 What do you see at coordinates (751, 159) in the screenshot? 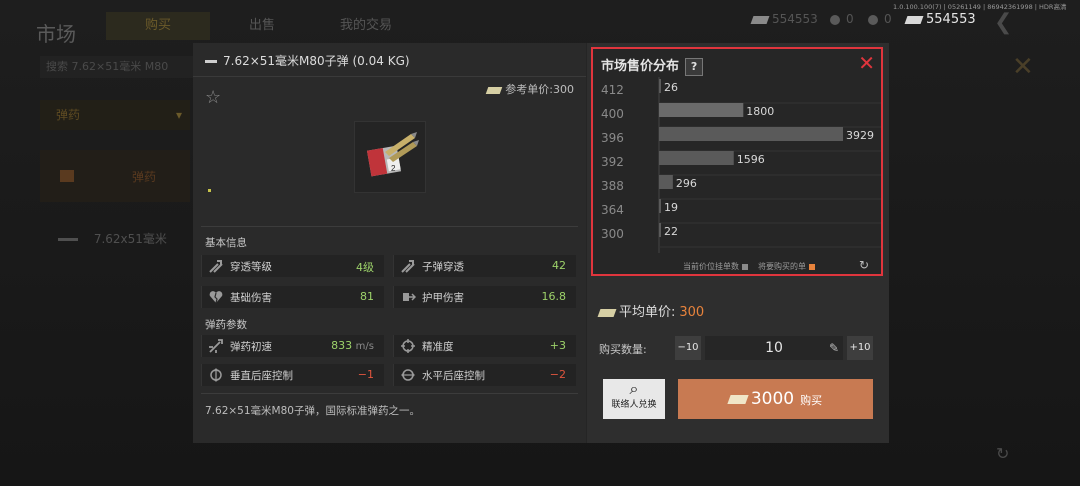
I see `bar-value-label: 1596` at bounding box center [751, 159].